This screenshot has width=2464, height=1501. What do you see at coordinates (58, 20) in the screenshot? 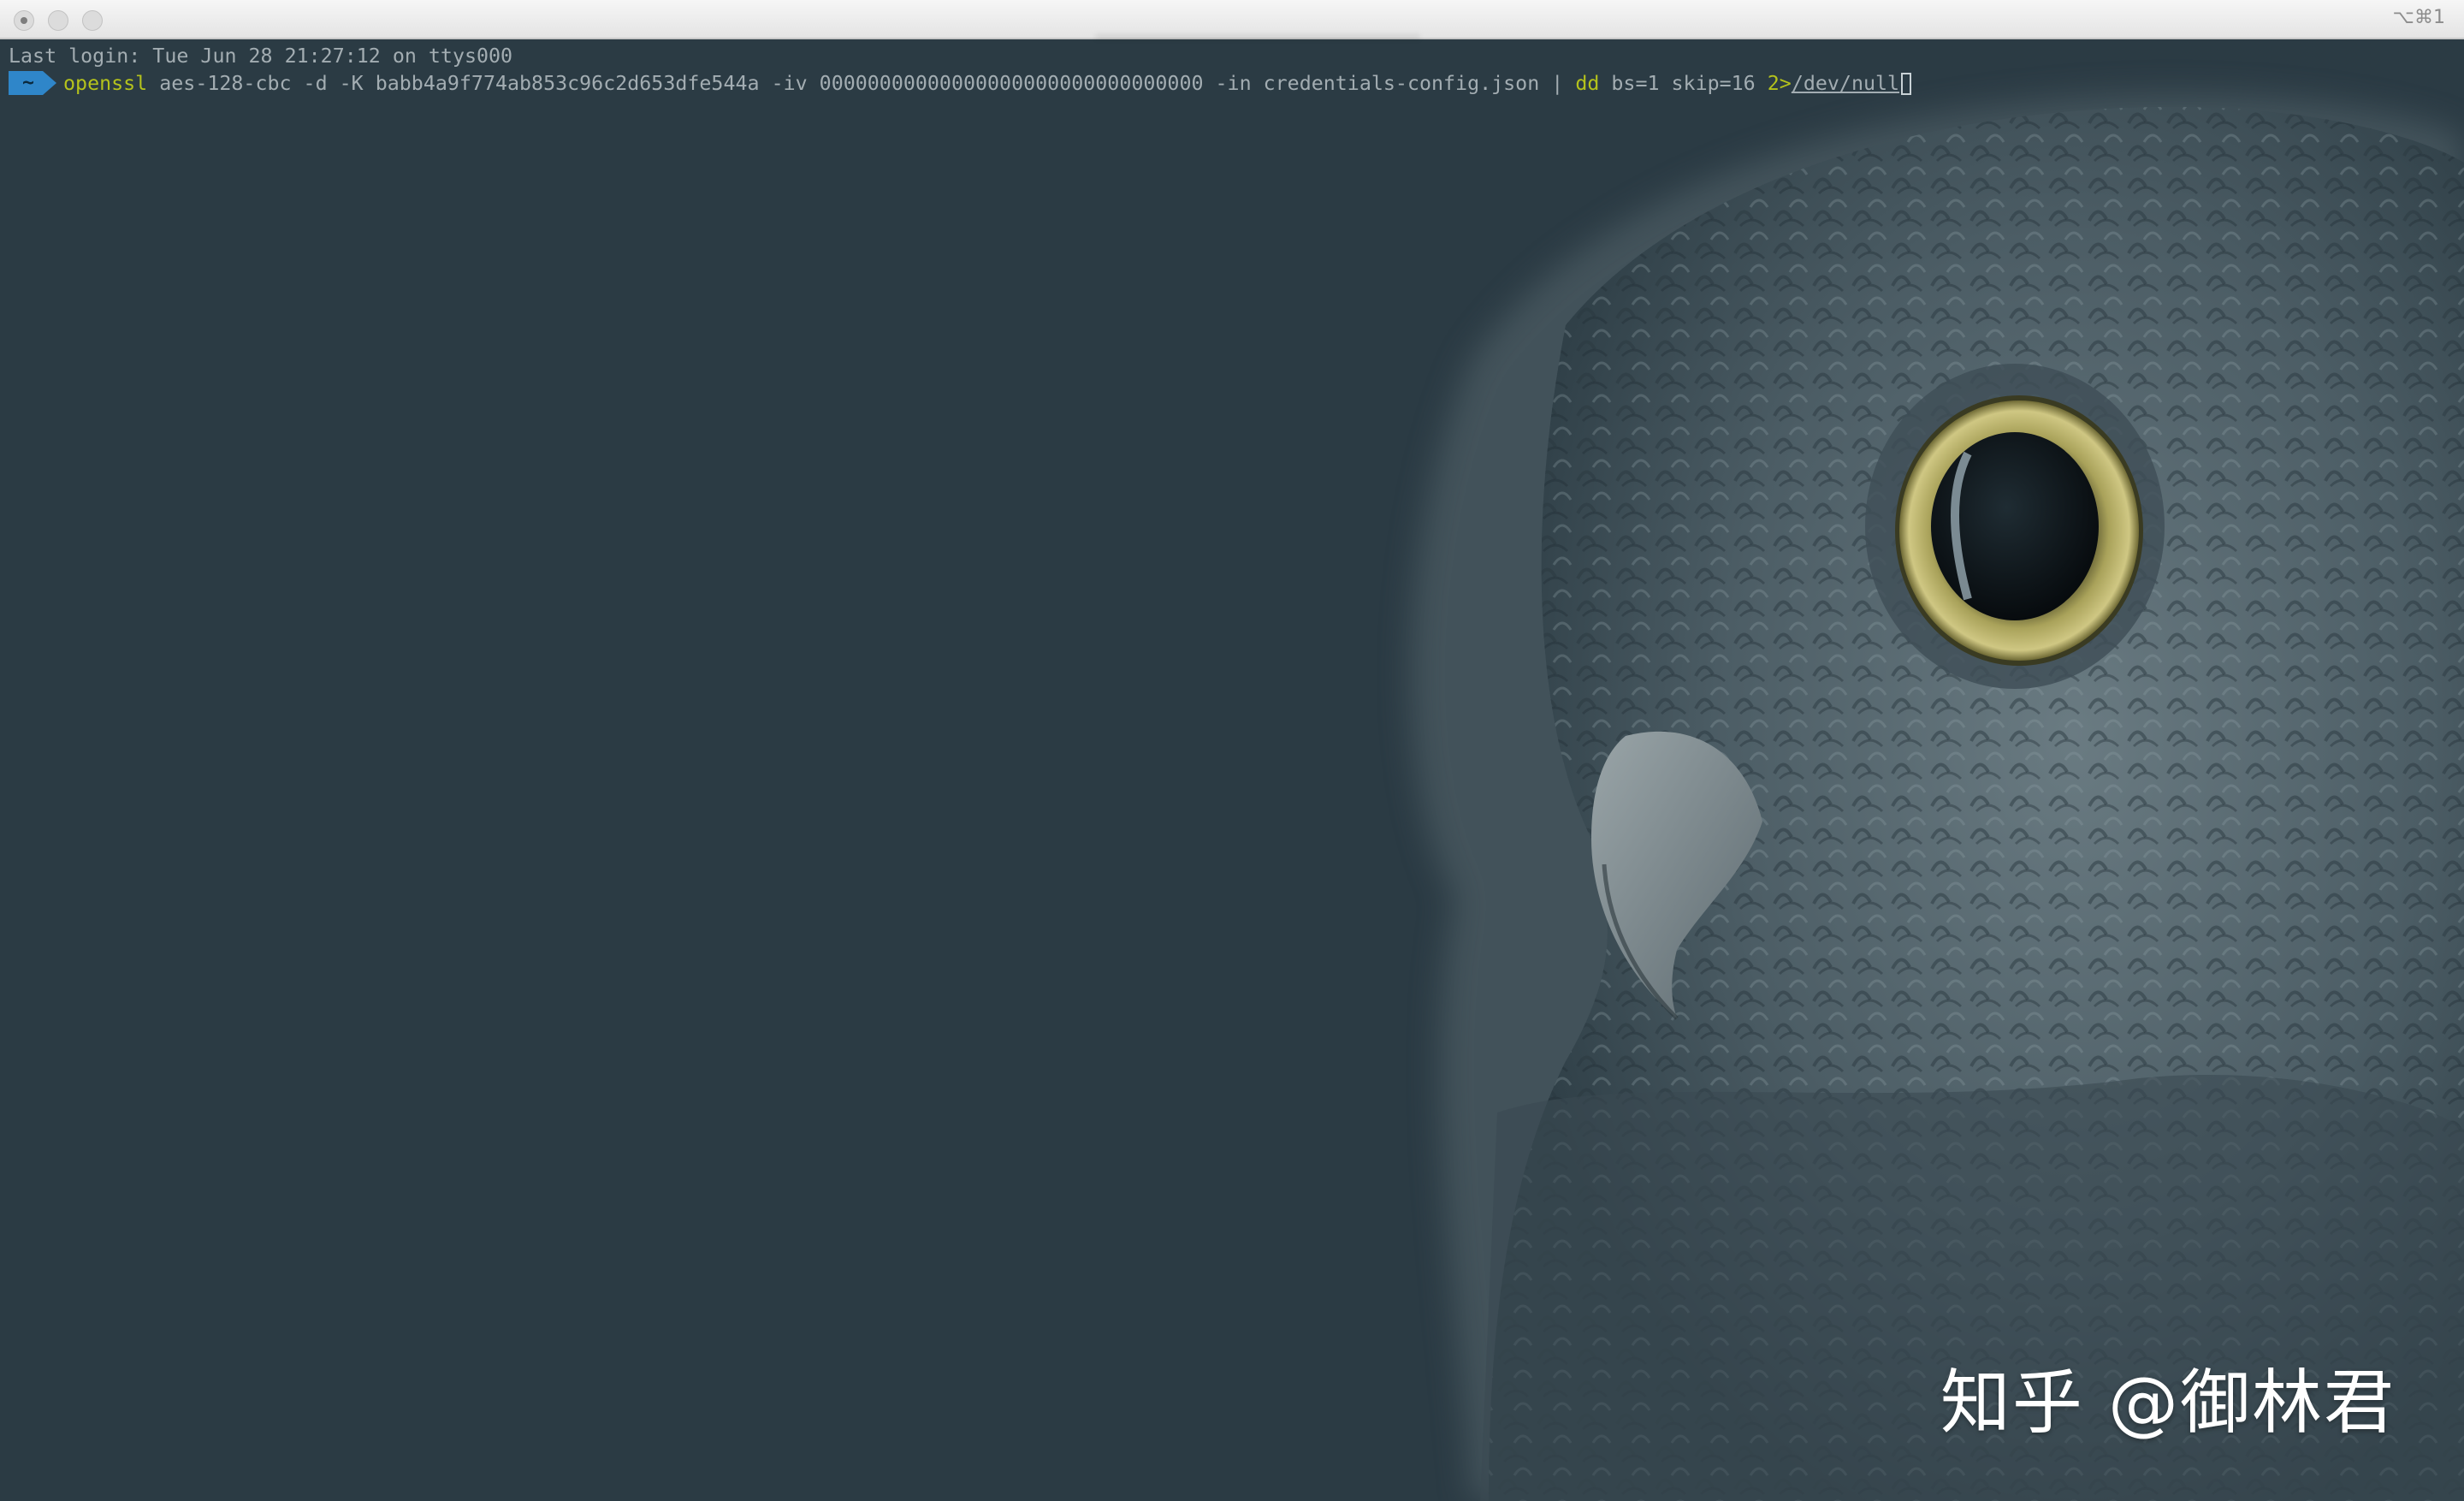
I see `window-minimize-icon` at bounding box center [58, 20].